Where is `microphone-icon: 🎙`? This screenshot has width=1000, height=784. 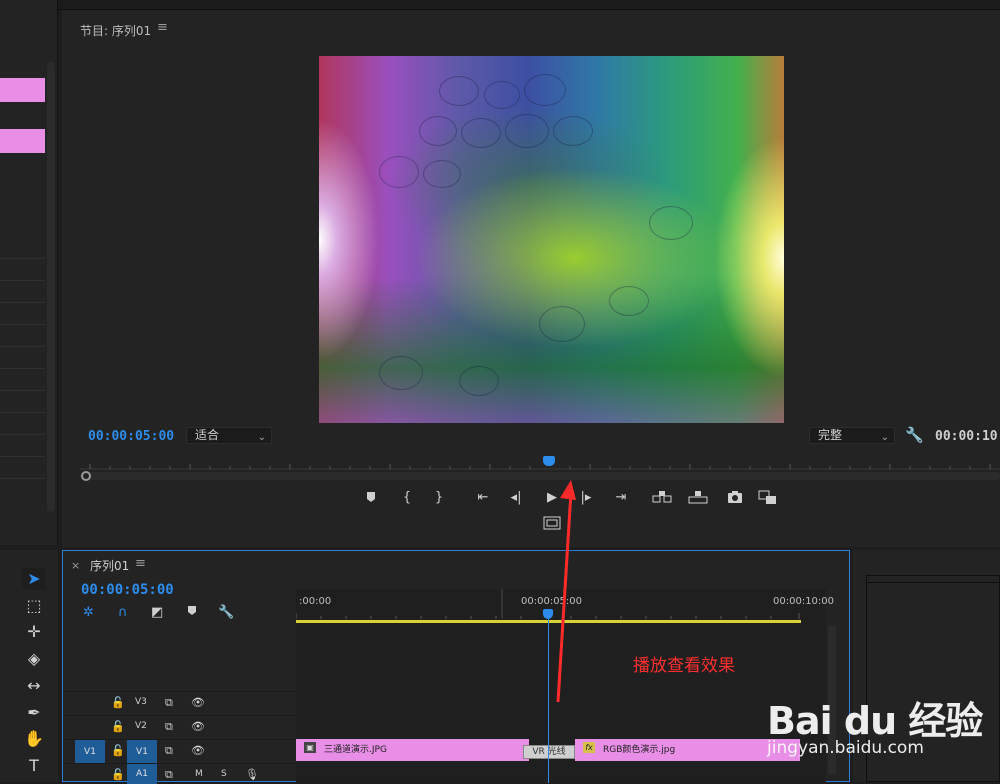
microphone-icon: 🎙 is located at coordinates (252, 774).